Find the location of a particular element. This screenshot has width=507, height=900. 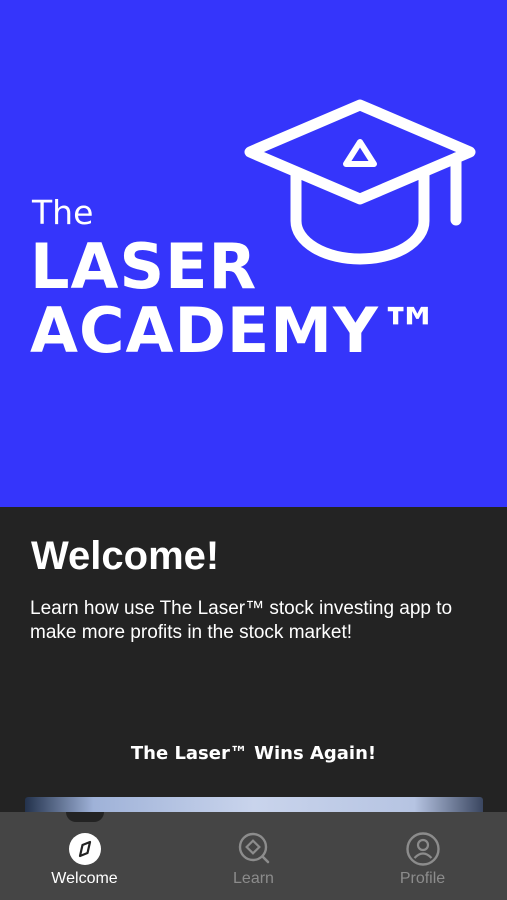

search-icon is located at coordinates (253, 848).